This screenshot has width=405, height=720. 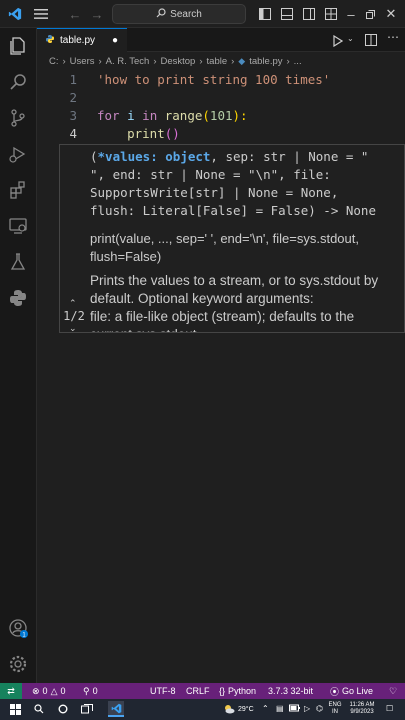 I want to click on clock-time: 11:26 AM, so click(x=362, y=705).